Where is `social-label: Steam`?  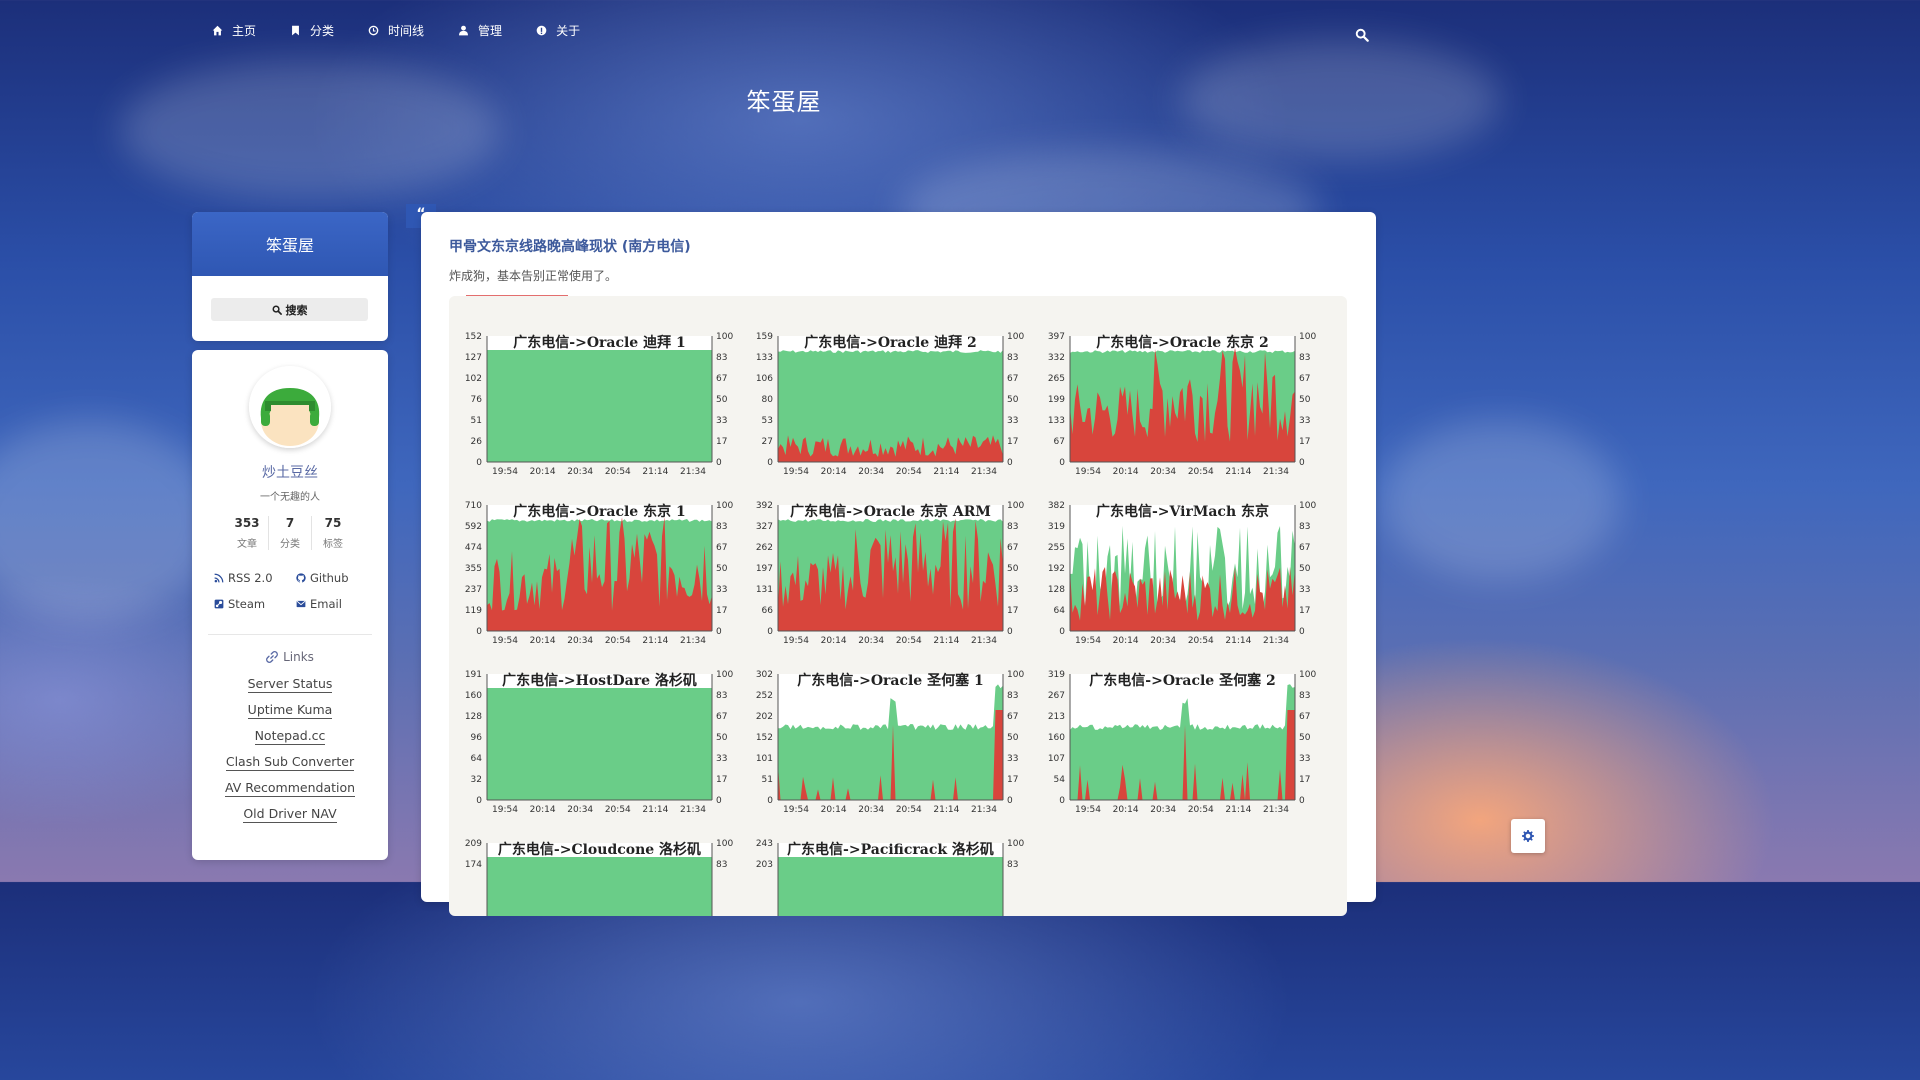
social-label: Steam is located at coordinates (247, 604).